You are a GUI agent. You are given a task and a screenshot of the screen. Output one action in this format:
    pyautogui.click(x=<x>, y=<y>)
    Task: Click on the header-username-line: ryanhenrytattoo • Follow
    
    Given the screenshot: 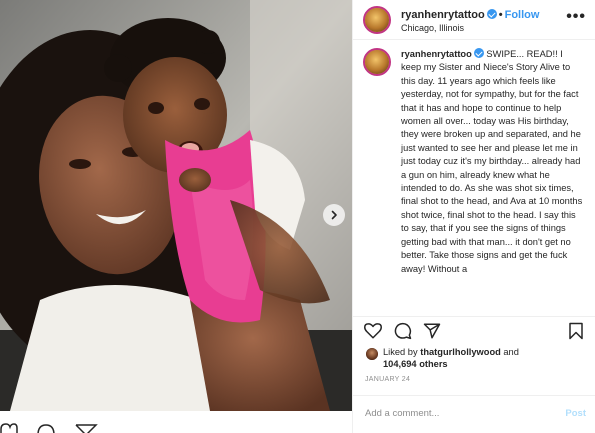 What is the action you would take?
    pyautogui.click(x=470, y=15)
    